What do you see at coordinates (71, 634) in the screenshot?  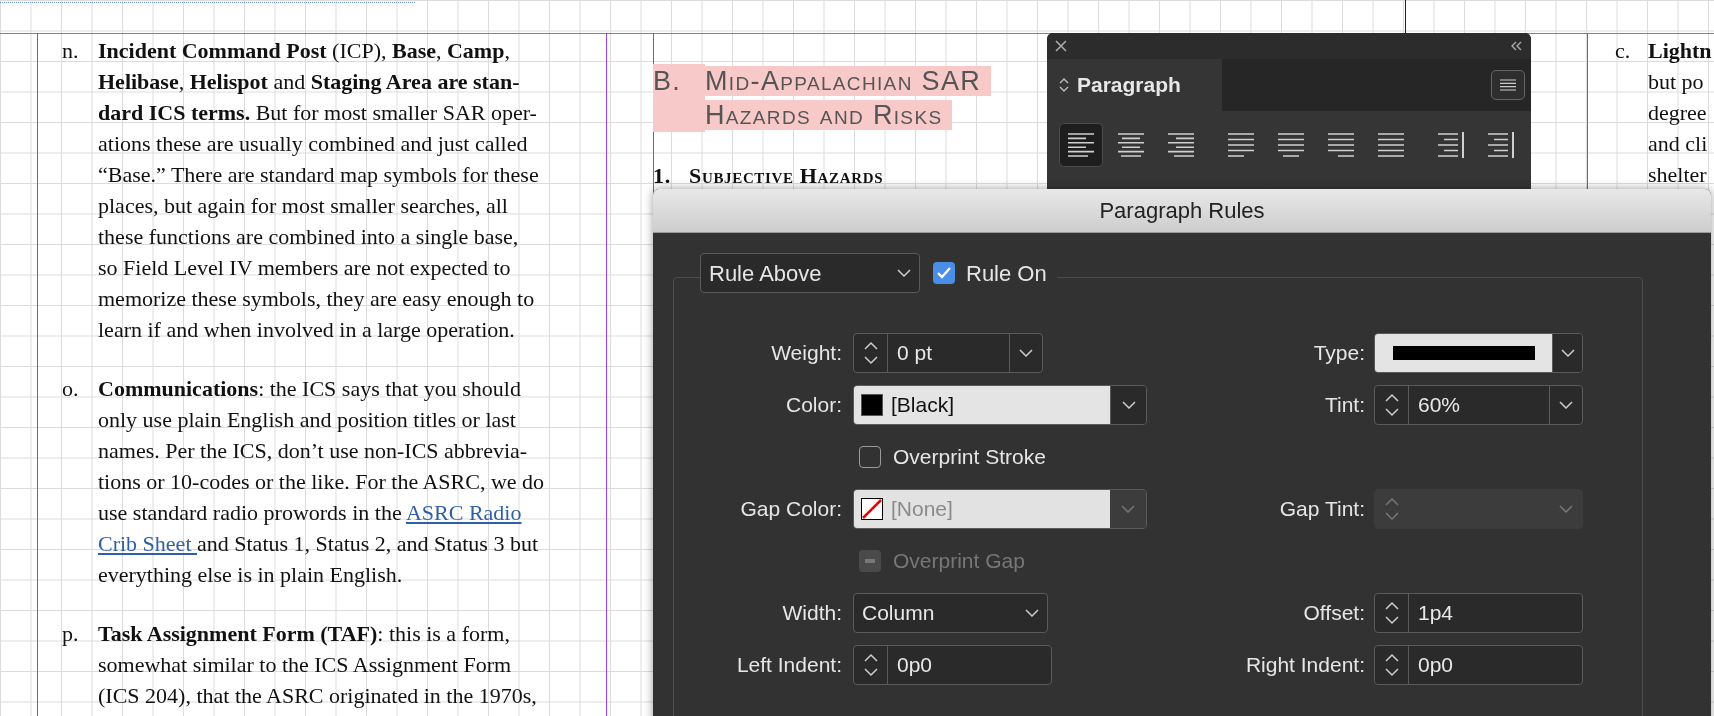 I see `list-marker: p.` at bounding box center [71, 634].